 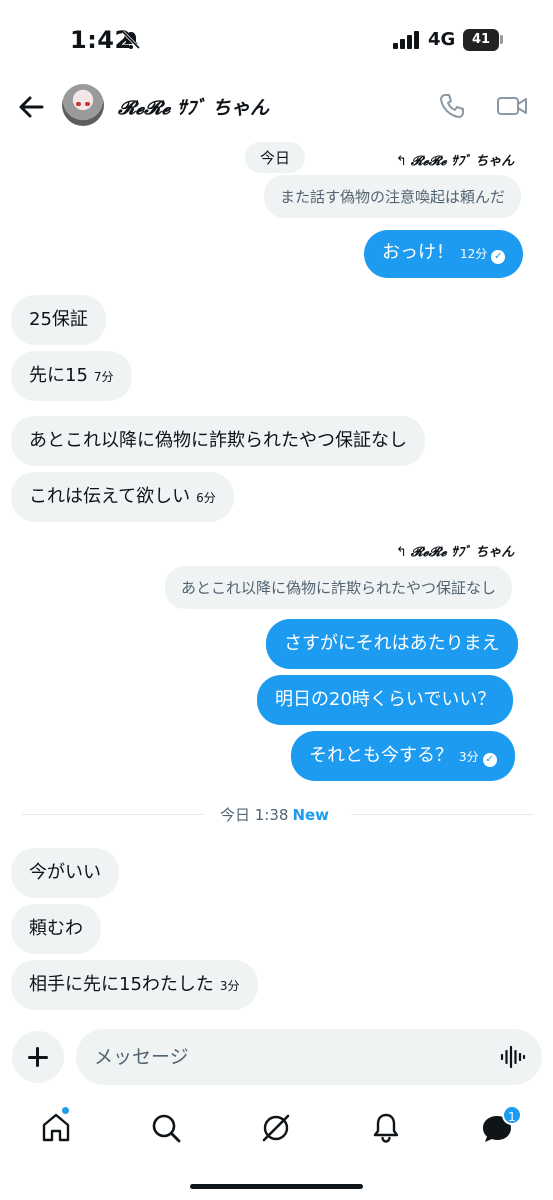 I want to click on message-text: おっけ！, so click(x=418, y=252).